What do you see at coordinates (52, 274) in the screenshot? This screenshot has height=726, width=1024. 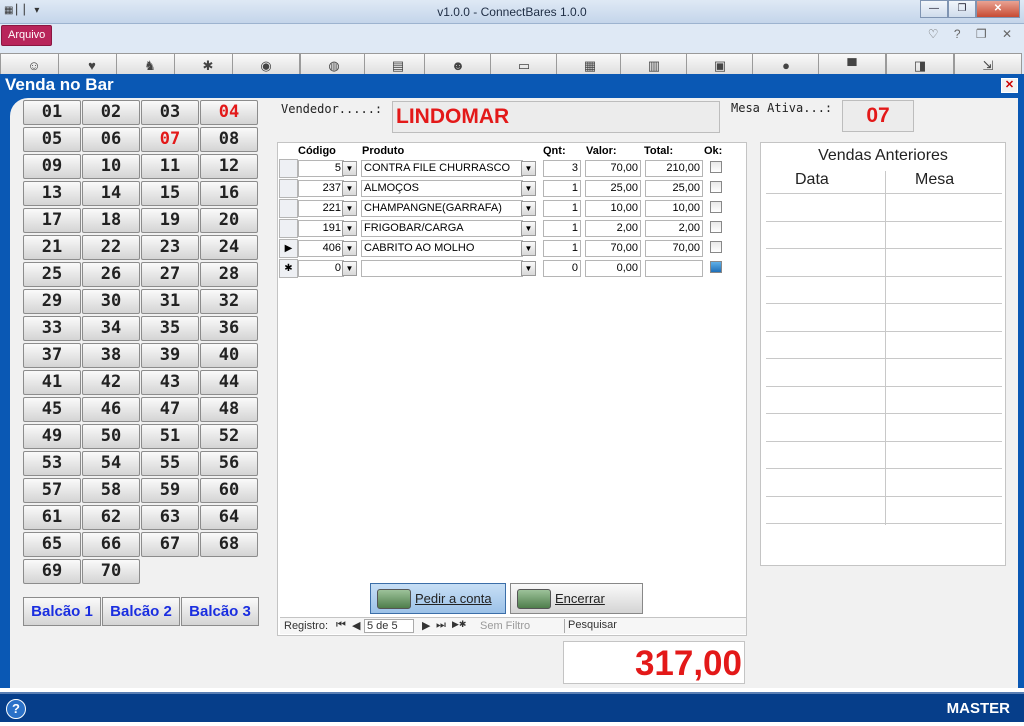 I see `table-button-25: 25` at bounding box center [52, 274].